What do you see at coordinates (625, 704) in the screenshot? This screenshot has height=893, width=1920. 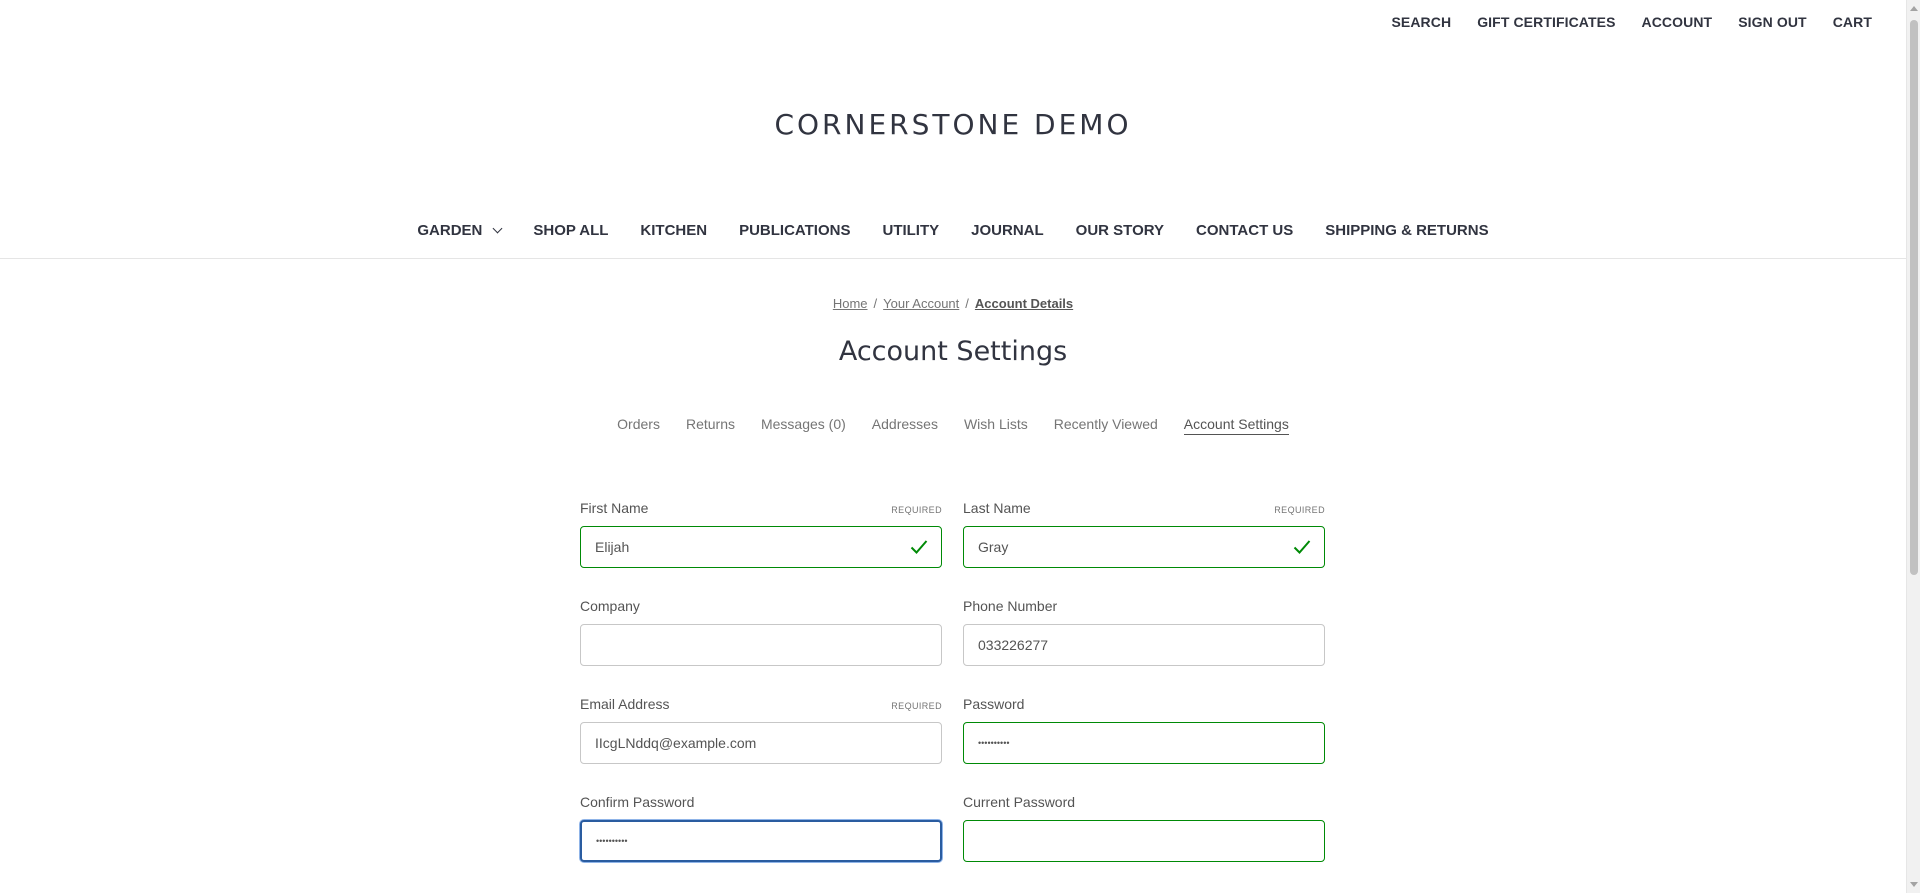 I see `email-label: Email Address` at bounding box center [625, 704].